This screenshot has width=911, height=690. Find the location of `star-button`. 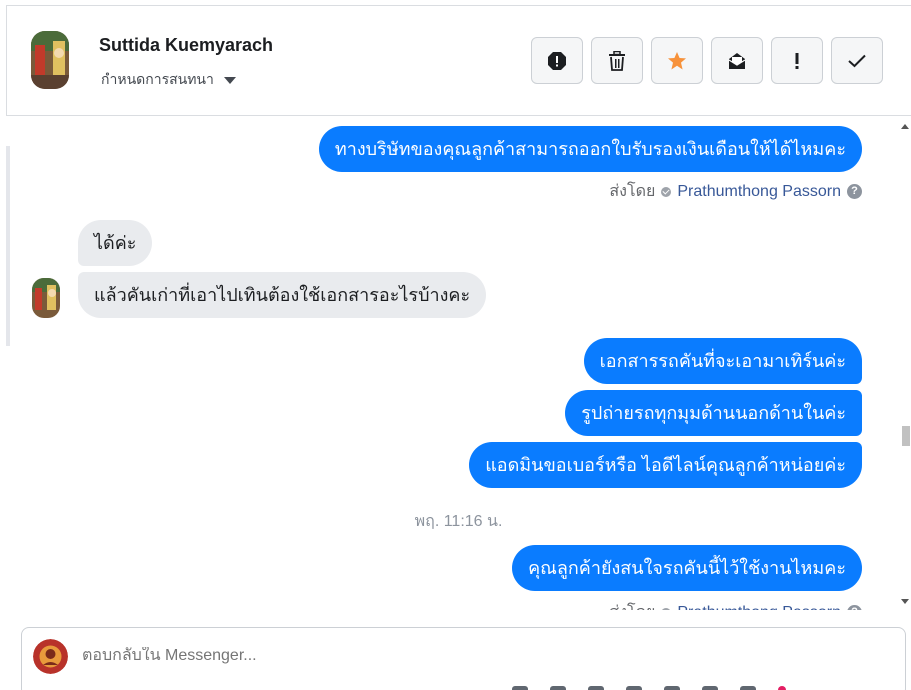

star-button is located at coordinates (677, 60).